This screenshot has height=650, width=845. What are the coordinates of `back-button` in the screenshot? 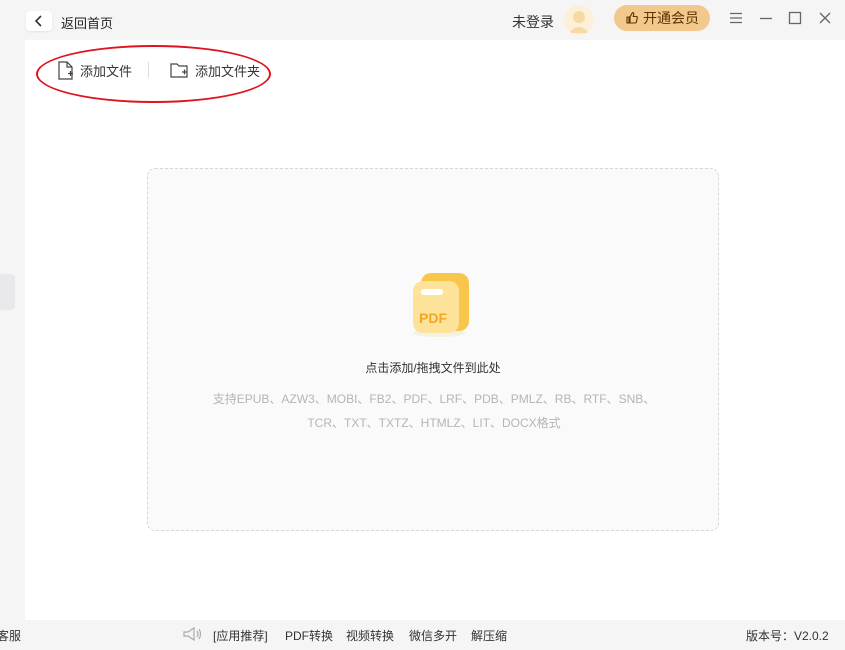 It's located at (39, 21).